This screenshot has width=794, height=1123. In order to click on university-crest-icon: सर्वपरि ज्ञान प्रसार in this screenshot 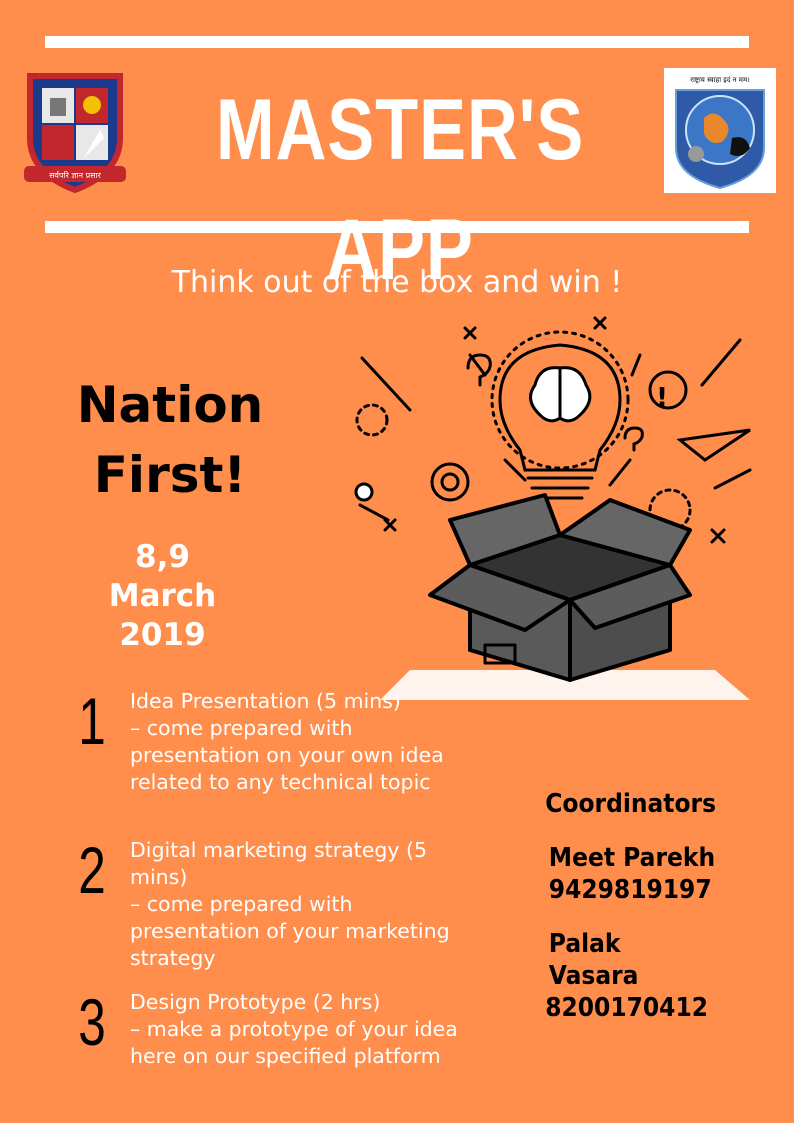, I will do `click(75, 131)`.